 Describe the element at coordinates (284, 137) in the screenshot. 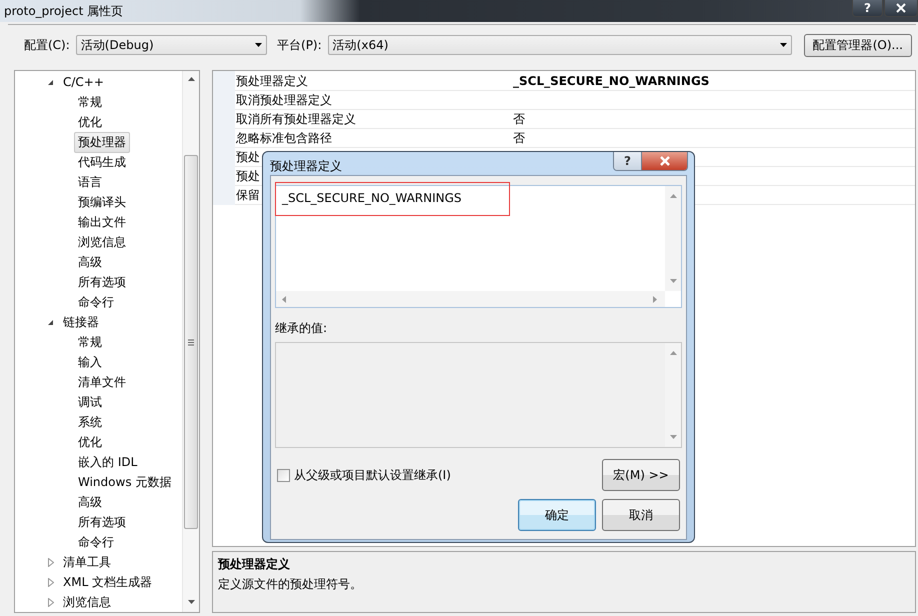

I see `property-name: 忽略标准包含路径` at that location.